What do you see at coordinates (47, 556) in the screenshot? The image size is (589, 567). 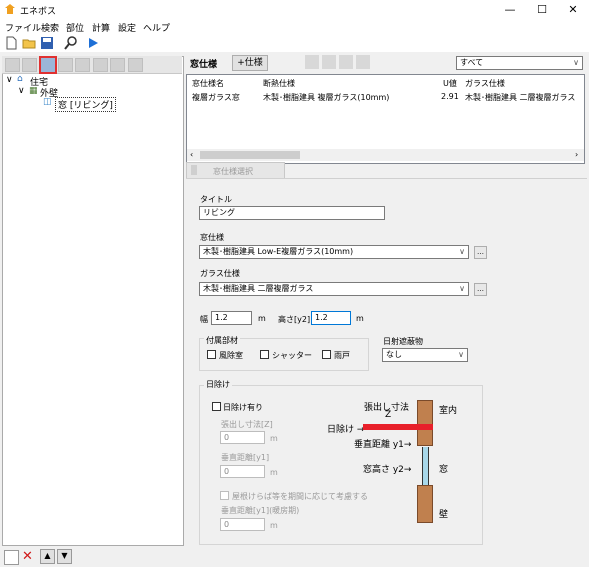 I see `move-up-icon: ▲` at bounding box center [47, 556].